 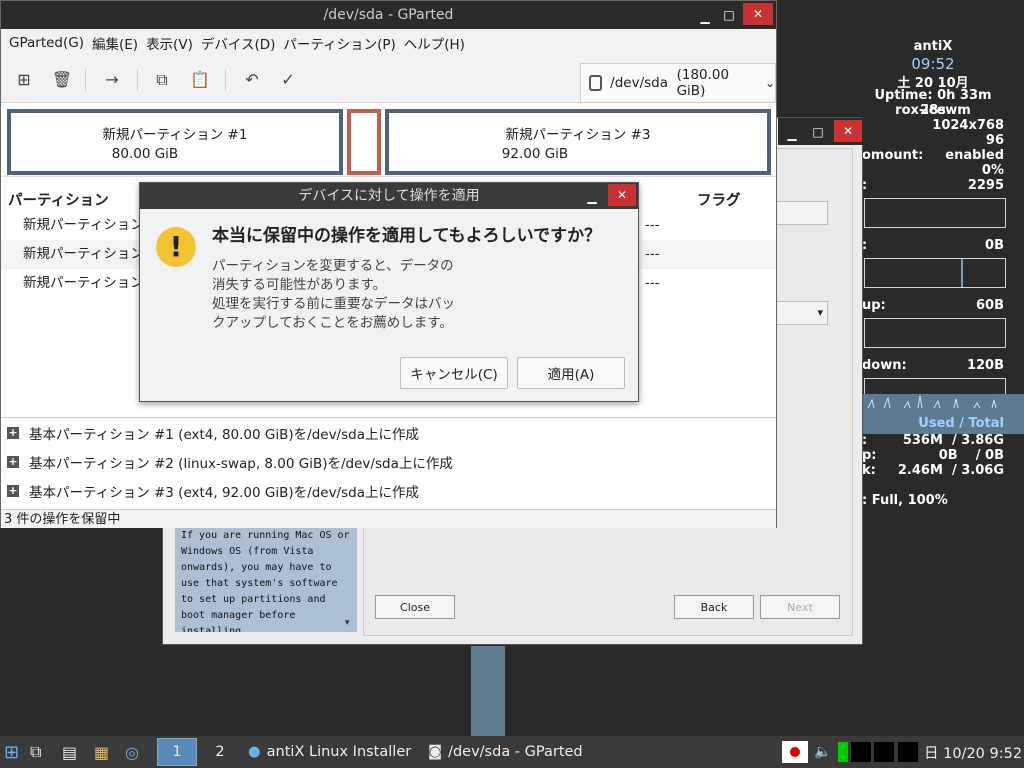 What do you see at coordinates (719, 199) in the screenshot?
I see `col-flags: フラグ` at bounding box center [719, 199].